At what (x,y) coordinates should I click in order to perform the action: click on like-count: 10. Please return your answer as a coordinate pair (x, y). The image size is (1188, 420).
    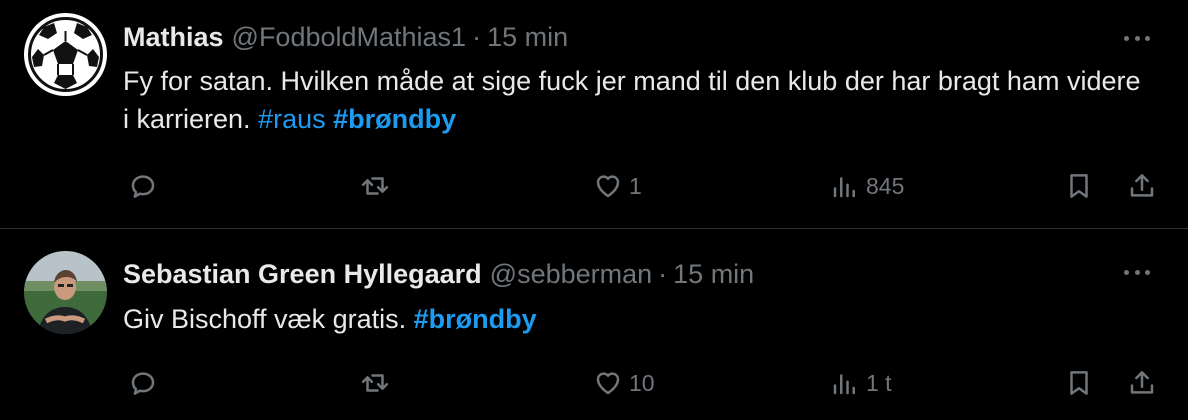
    Looking at the image, I should click on (642, 382).